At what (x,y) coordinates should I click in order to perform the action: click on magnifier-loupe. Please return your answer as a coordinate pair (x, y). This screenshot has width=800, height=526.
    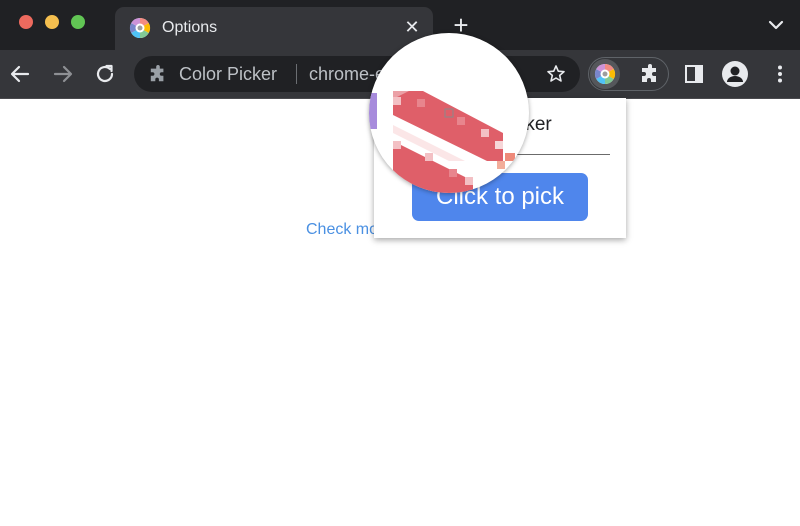
    Looking at the image, I should click on (449, 113).